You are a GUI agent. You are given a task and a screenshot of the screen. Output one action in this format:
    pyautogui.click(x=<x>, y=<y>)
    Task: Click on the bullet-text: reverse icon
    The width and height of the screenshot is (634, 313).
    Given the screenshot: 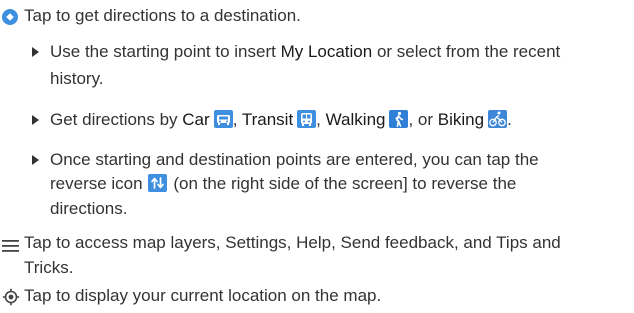 What is the action you would take?
    pyautogui.click(x=96, y=183)
    